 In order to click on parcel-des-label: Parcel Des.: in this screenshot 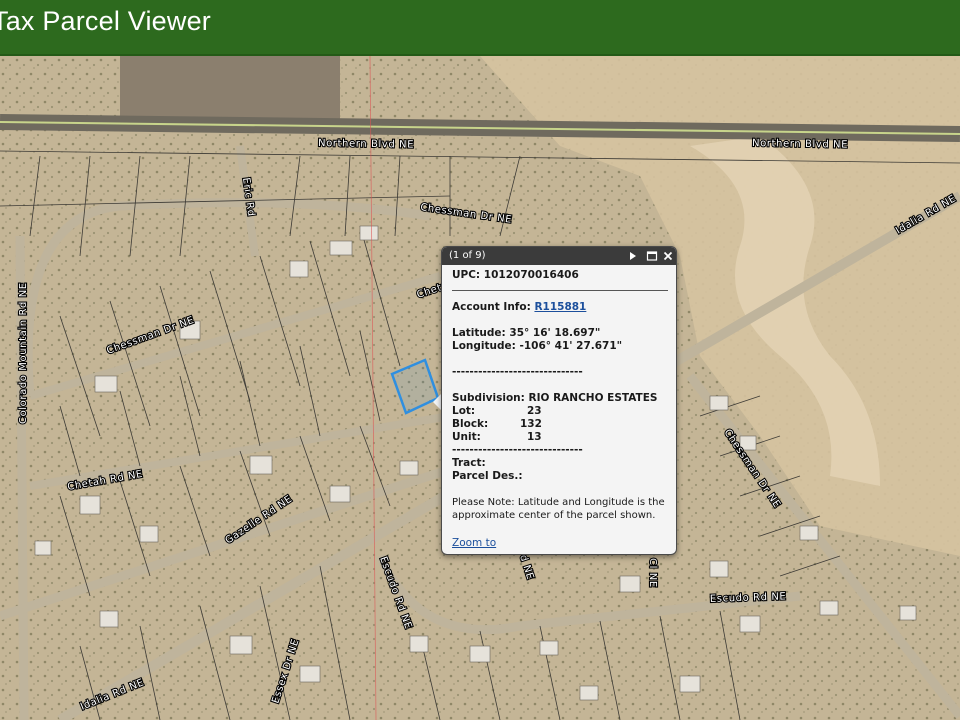, I will do `click(487, 476)`.